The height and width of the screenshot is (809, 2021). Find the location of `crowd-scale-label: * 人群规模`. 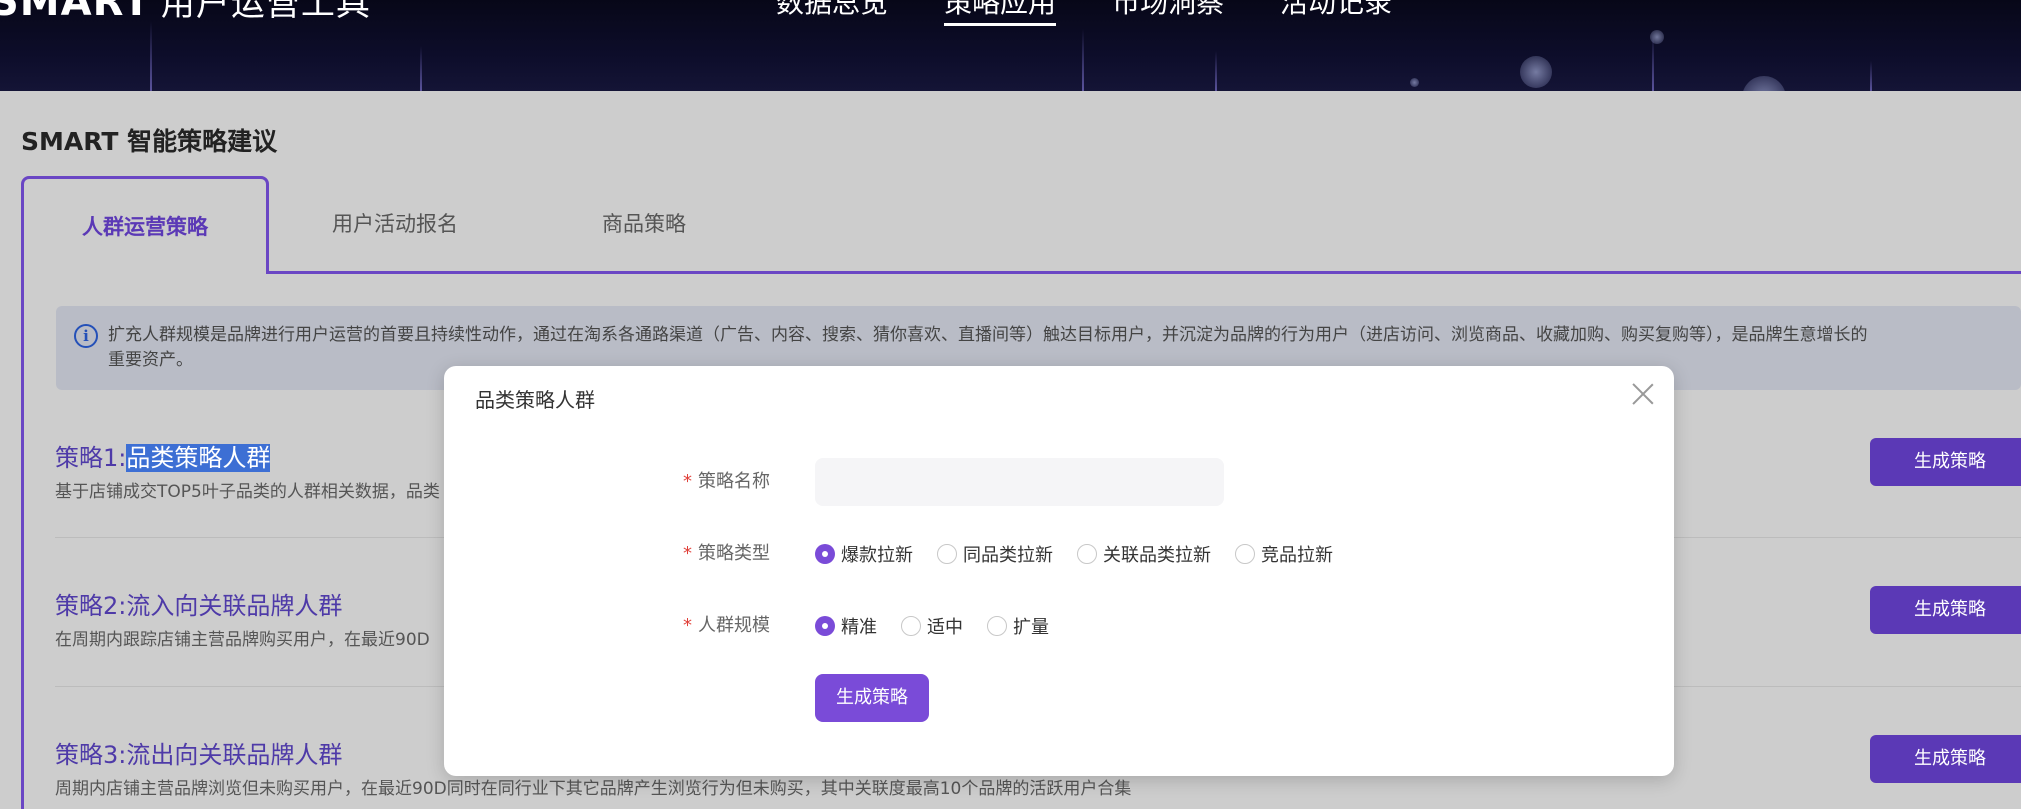

crowd-scale-label: * 人群规模 is located at coordinates (726, 626).